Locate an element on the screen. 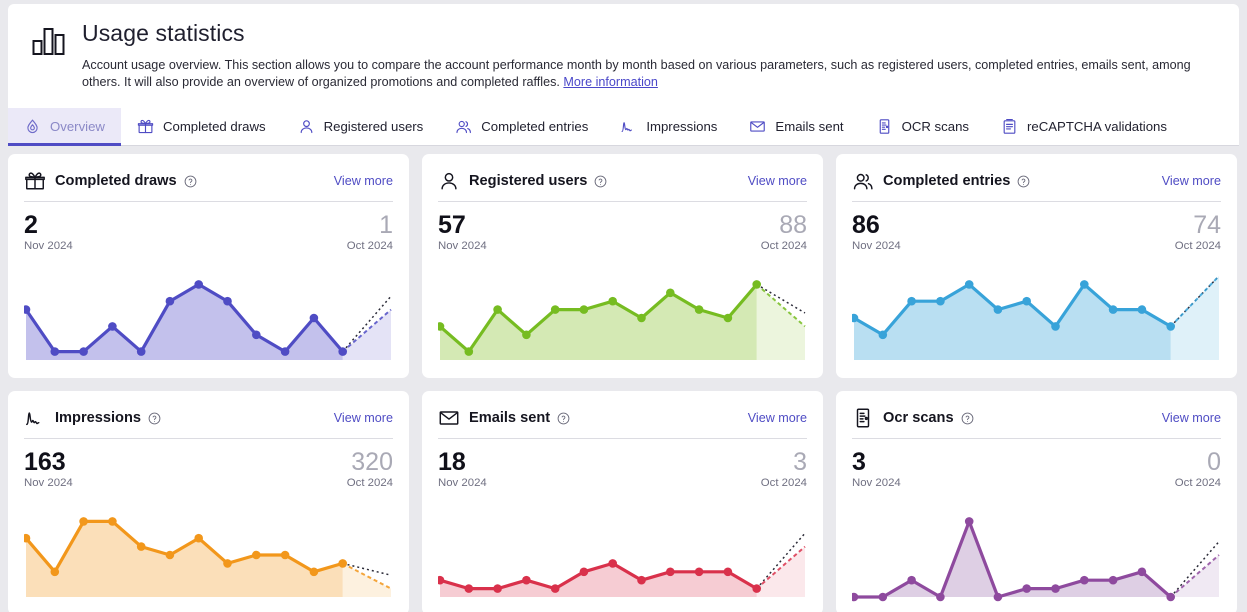 Image resolution: width=1247 pixels, height=612 pixels. current-value: 18 is located at coordinates (452, 462).